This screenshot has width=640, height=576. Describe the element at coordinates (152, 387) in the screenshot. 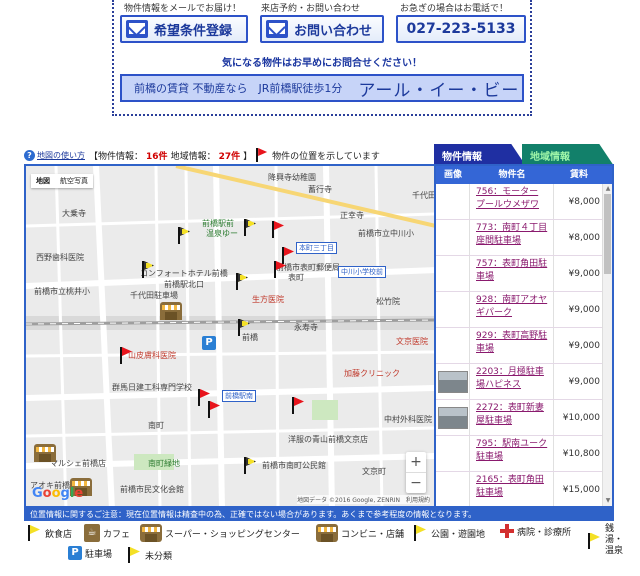

I see `map-label: 群馬日建工科専門学校` at that location.